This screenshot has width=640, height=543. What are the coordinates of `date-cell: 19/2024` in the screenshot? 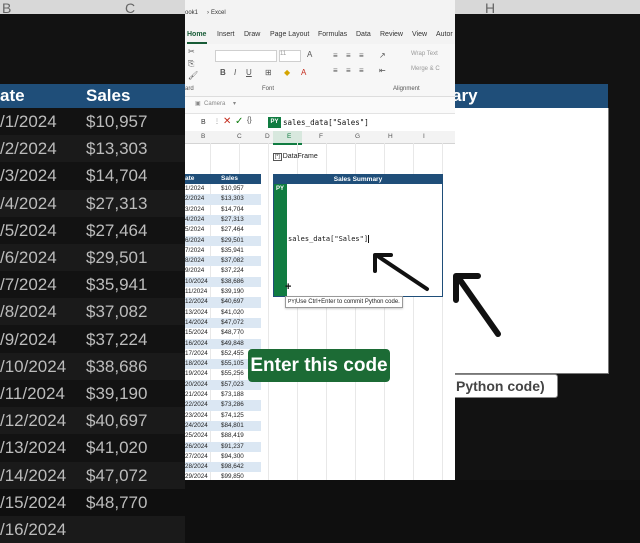 It's located at (196, 374).